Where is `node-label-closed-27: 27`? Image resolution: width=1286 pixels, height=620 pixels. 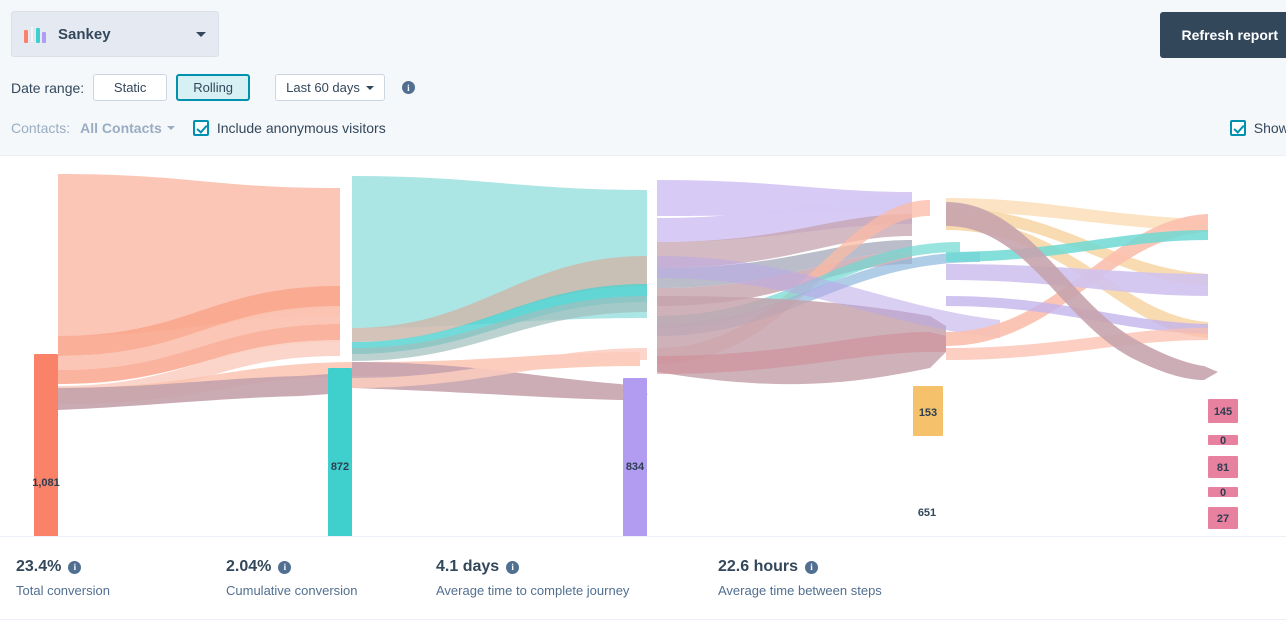 node-label-closed-27: 27 is located at coordinates (1223, 519).